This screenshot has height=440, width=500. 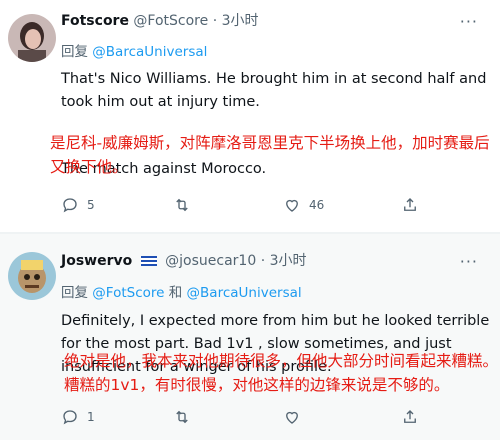 What do you see at coordinates (251, 207) in the screenshot?
I see `tweet-actions: 5 46` at bounding box center [251, 207].